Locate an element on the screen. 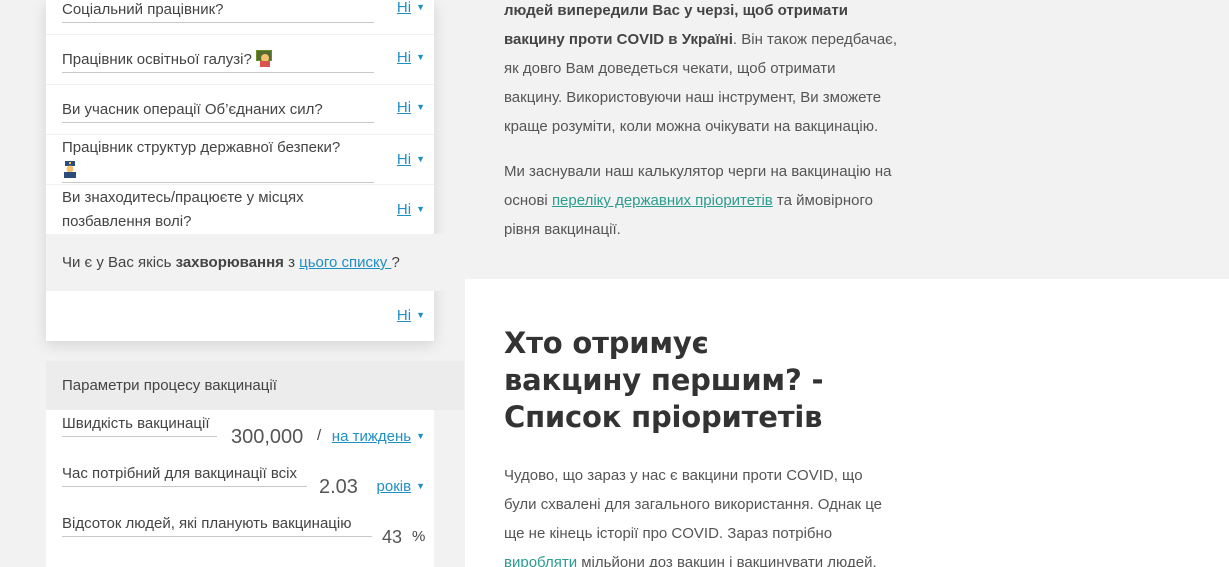 The height and width of the screenshot is (567, 1229). answer-select-education: Ні ▼ is located at coordinates (411, 57).